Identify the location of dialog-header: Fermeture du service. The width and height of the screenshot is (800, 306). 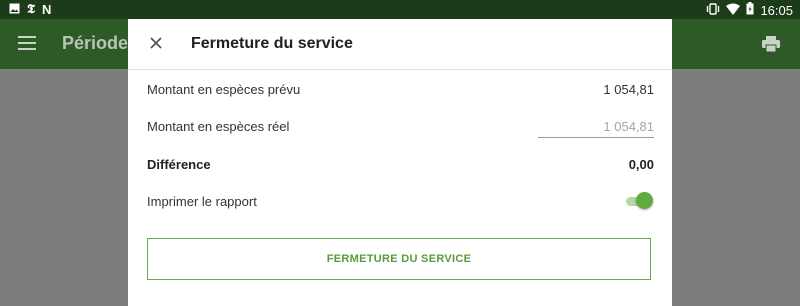
(400, 44).